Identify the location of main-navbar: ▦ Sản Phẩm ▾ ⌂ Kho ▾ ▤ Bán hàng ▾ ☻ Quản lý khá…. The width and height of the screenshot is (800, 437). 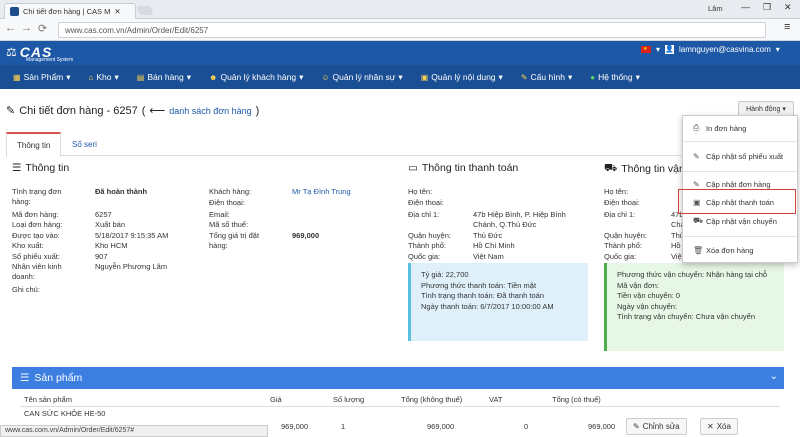
(400, 77).